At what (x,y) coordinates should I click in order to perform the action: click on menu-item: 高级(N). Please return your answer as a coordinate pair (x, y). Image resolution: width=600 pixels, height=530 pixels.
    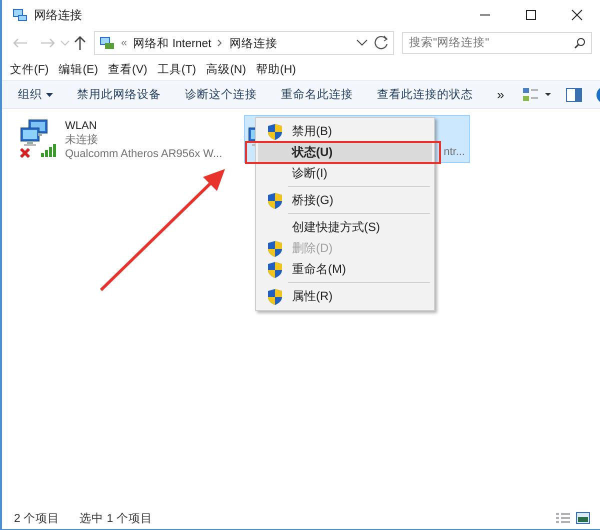
    Looking at the image, I should click on (226, 69).